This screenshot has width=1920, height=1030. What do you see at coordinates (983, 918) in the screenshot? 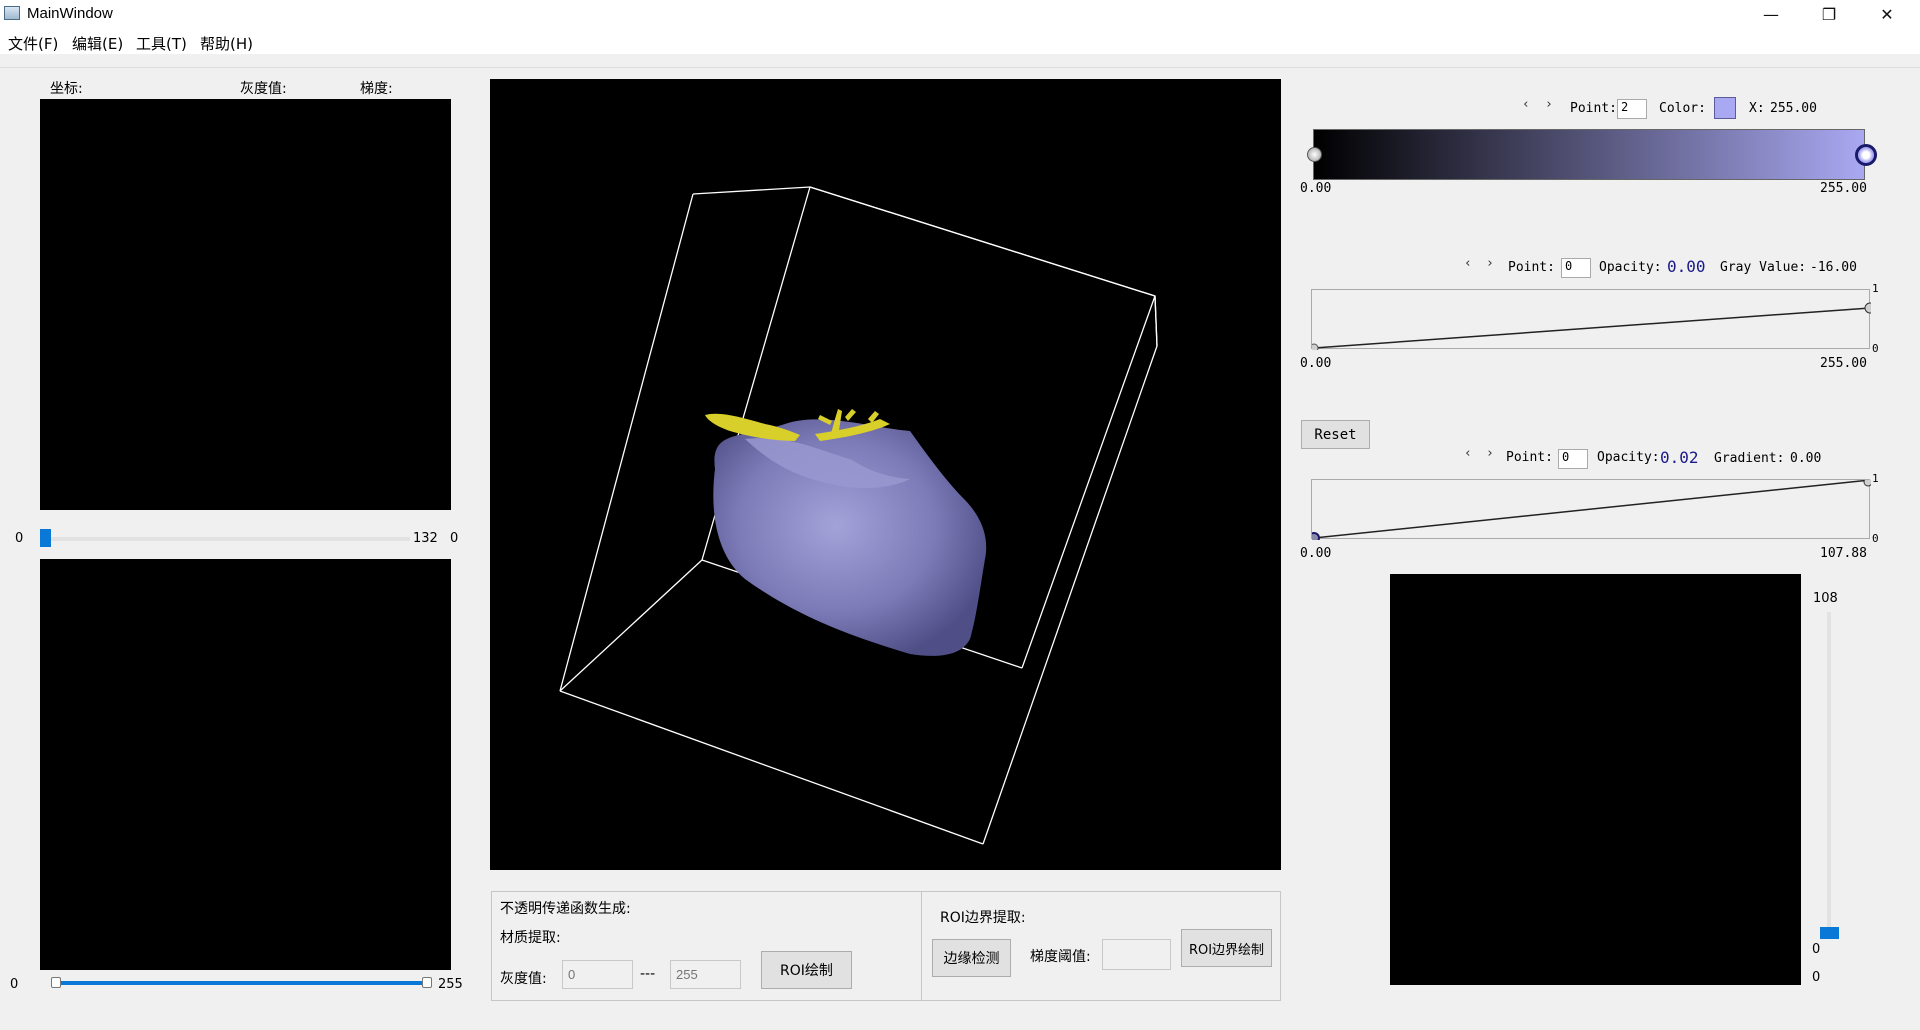
I see `roi-boundary-title: ROI边界提取:` at bounding box center [983, 918].